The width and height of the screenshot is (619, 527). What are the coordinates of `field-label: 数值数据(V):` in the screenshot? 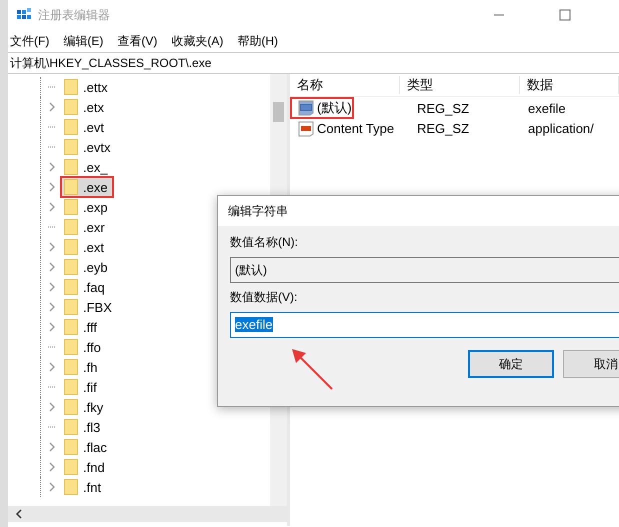 It's located at (264, 297).